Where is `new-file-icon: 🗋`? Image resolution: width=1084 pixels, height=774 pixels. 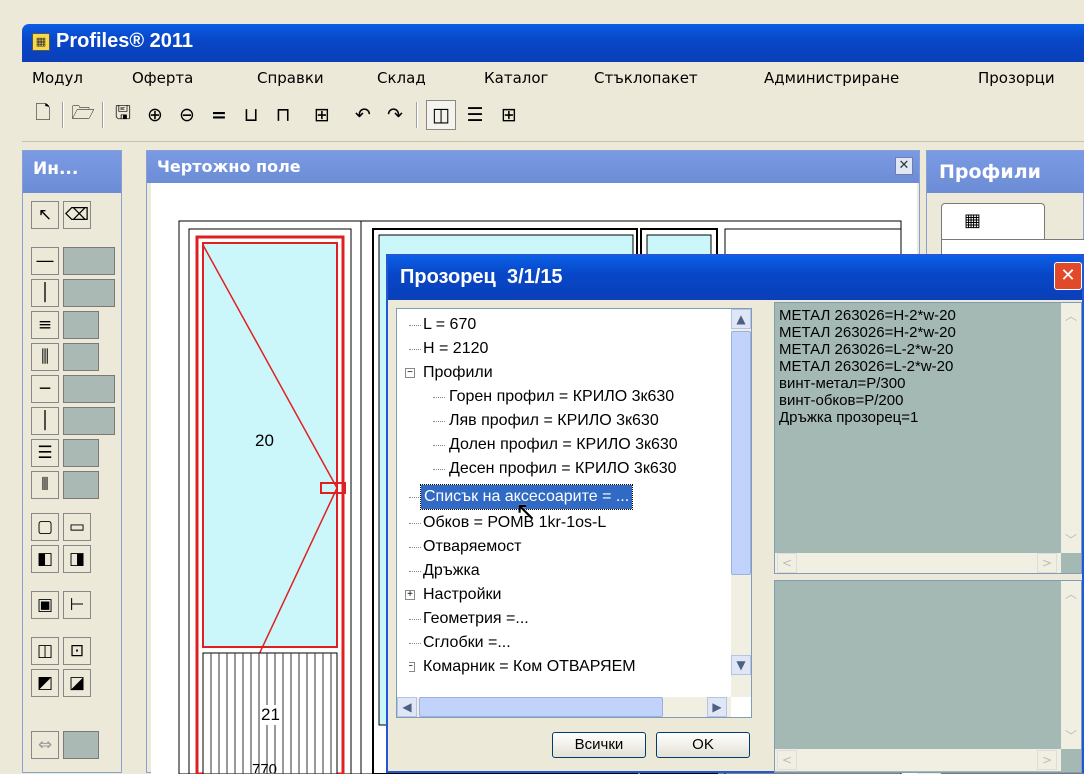
new-file-icon: 🗋 is located at coordinates (43, 115).